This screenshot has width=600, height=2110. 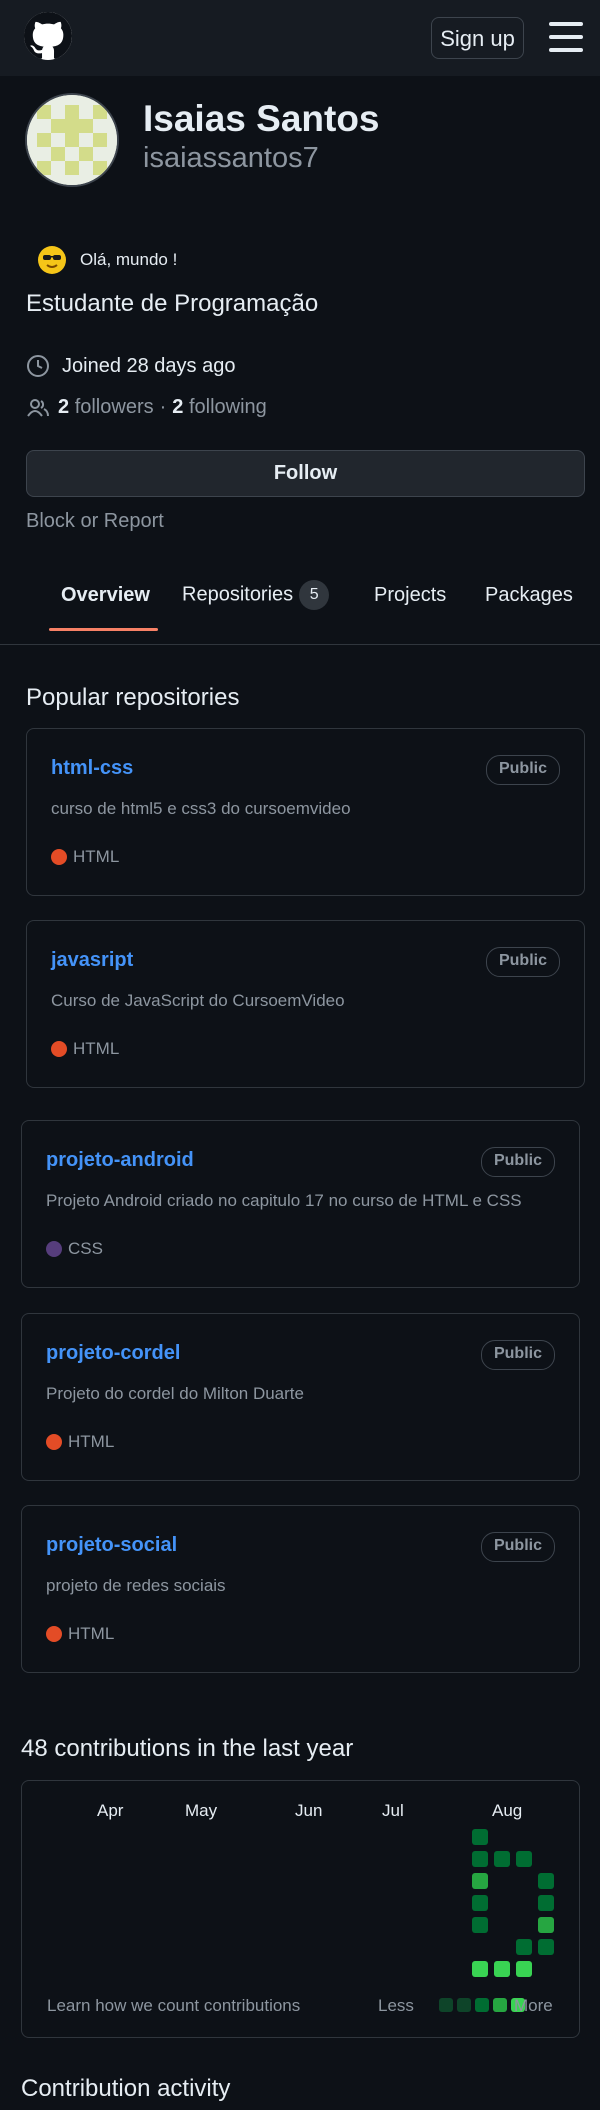 I want to click on followers-following: 2 followers · 2 following, so click(x=146, y=407).